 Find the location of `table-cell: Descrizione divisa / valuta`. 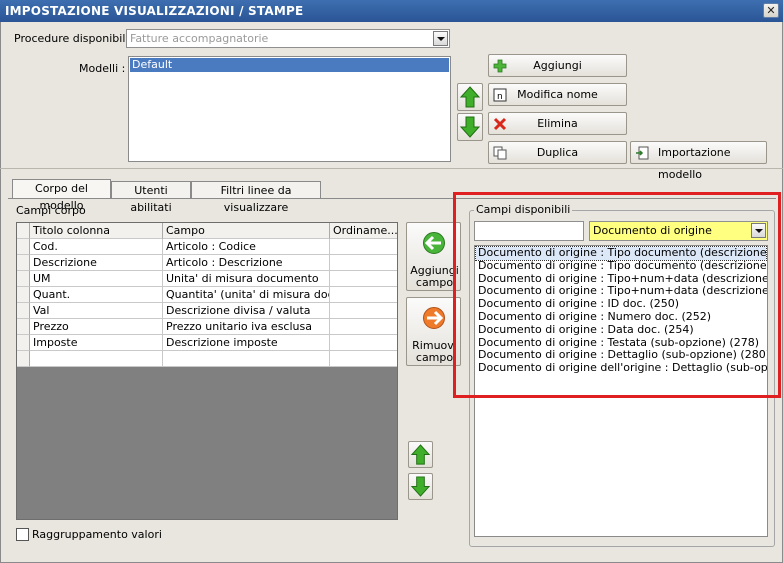

table-cell: Descrizione divisa / valuta is located at coordinates (246, 311).